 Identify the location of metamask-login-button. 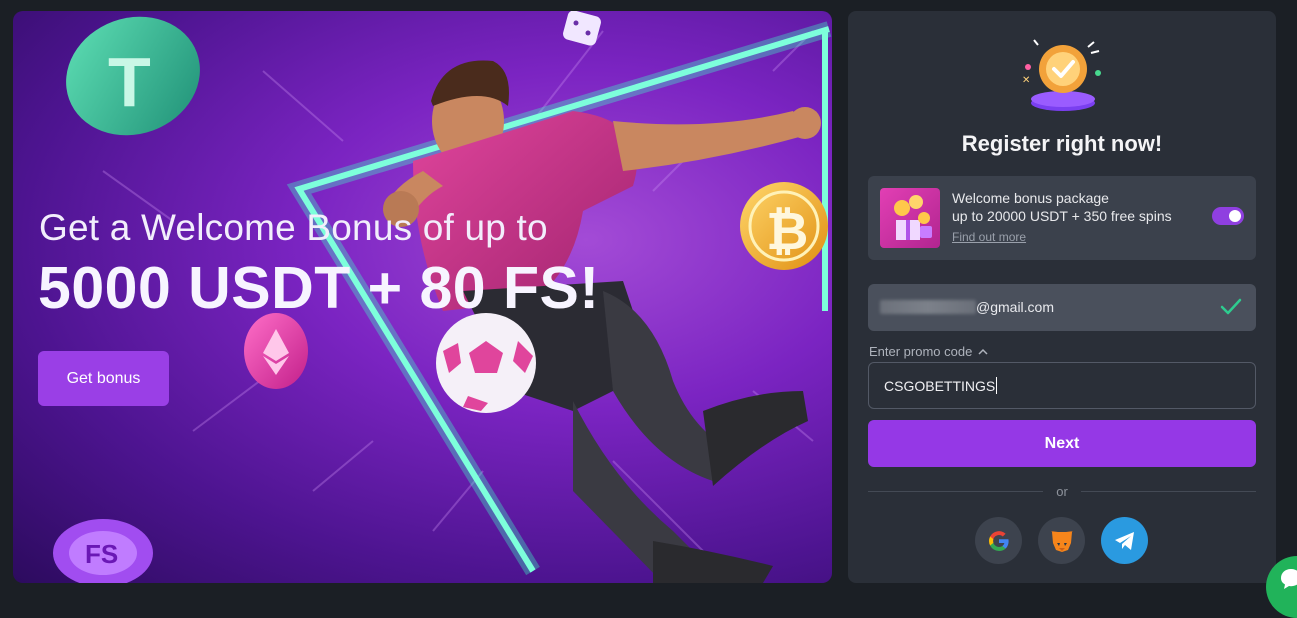
(1061, 540).